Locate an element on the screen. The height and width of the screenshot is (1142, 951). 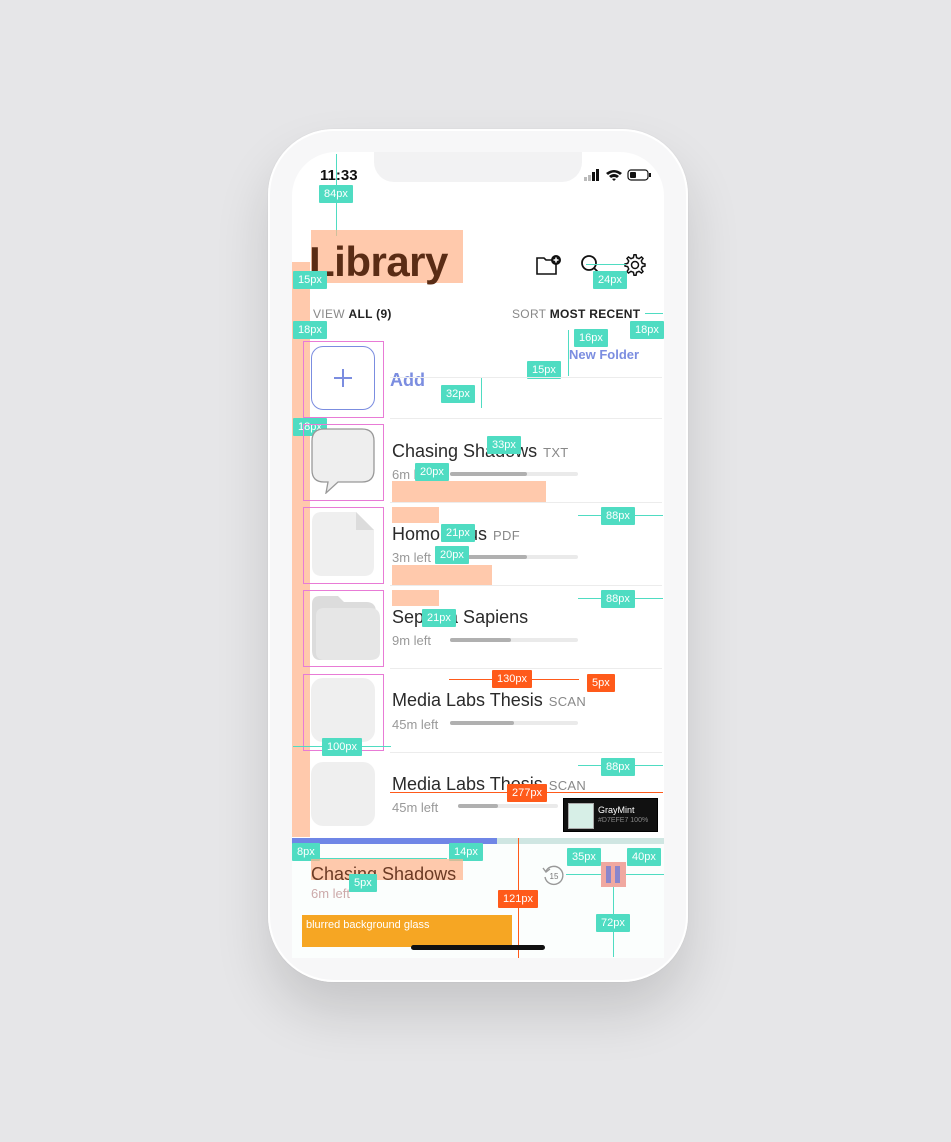
view-filter: VIEW ALL (9) is located at coordinates (352, 314).